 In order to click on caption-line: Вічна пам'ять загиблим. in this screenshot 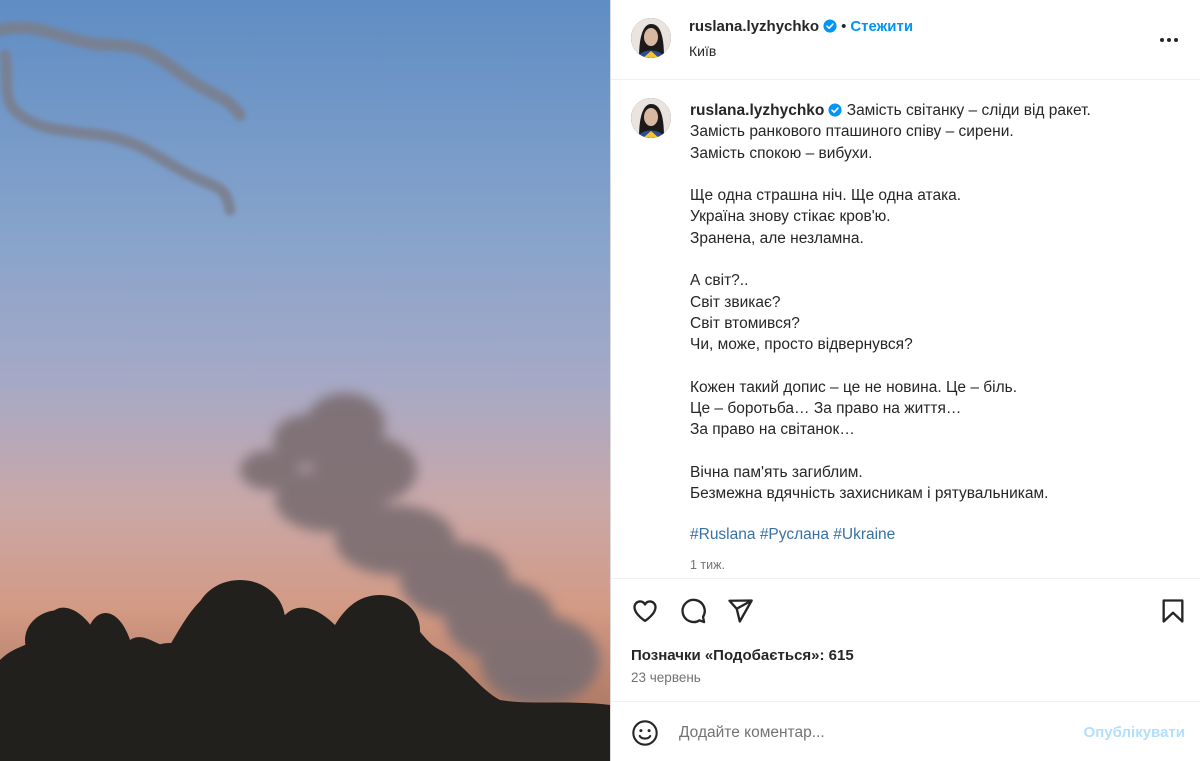, I will do `click(776, 473)`.